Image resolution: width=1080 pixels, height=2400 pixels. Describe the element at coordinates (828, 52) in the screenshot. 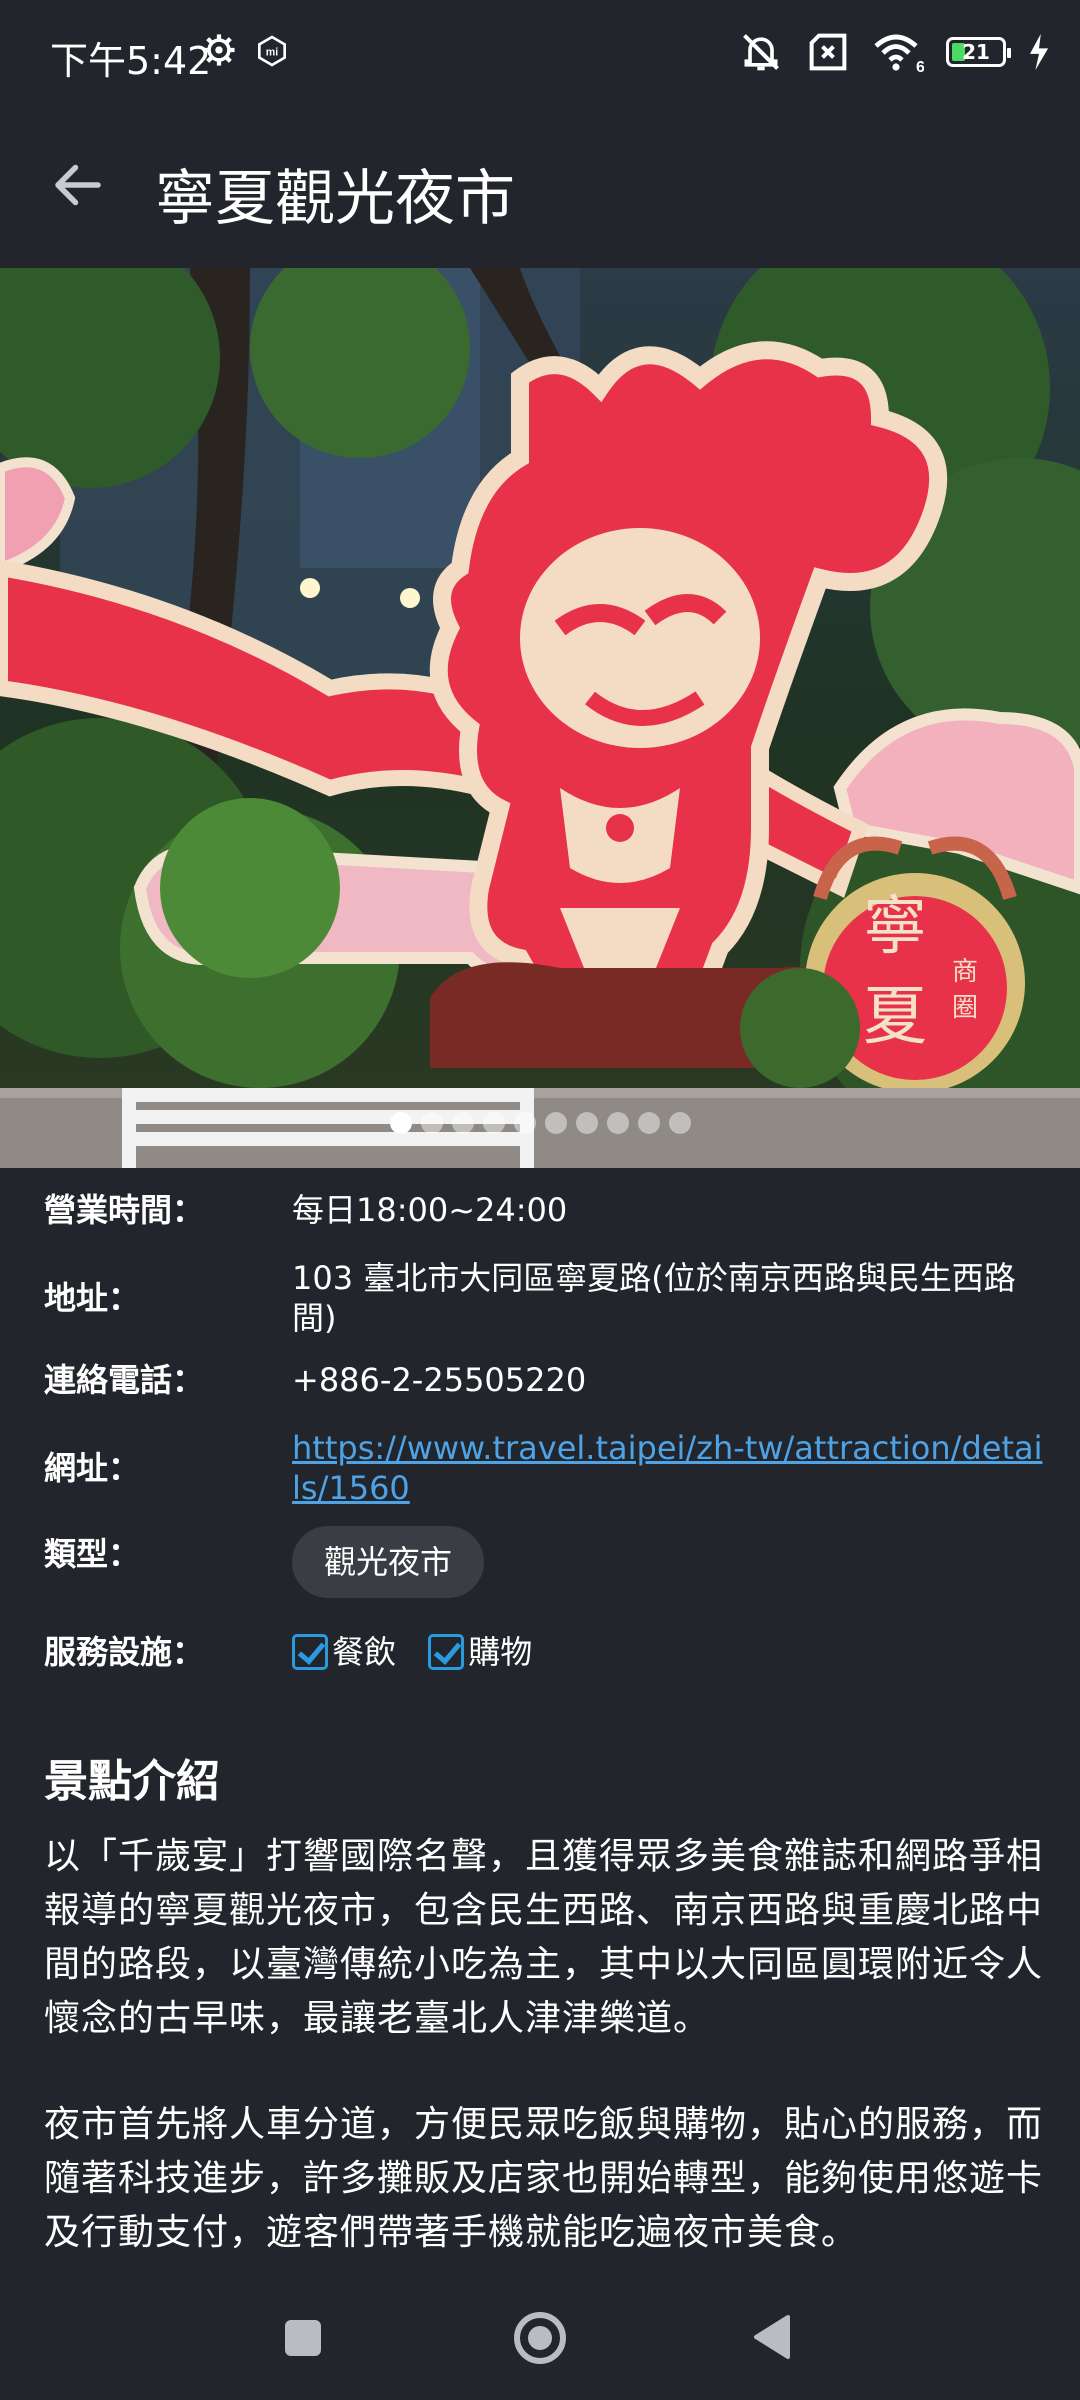

I see `sim-x-icon` at that location.